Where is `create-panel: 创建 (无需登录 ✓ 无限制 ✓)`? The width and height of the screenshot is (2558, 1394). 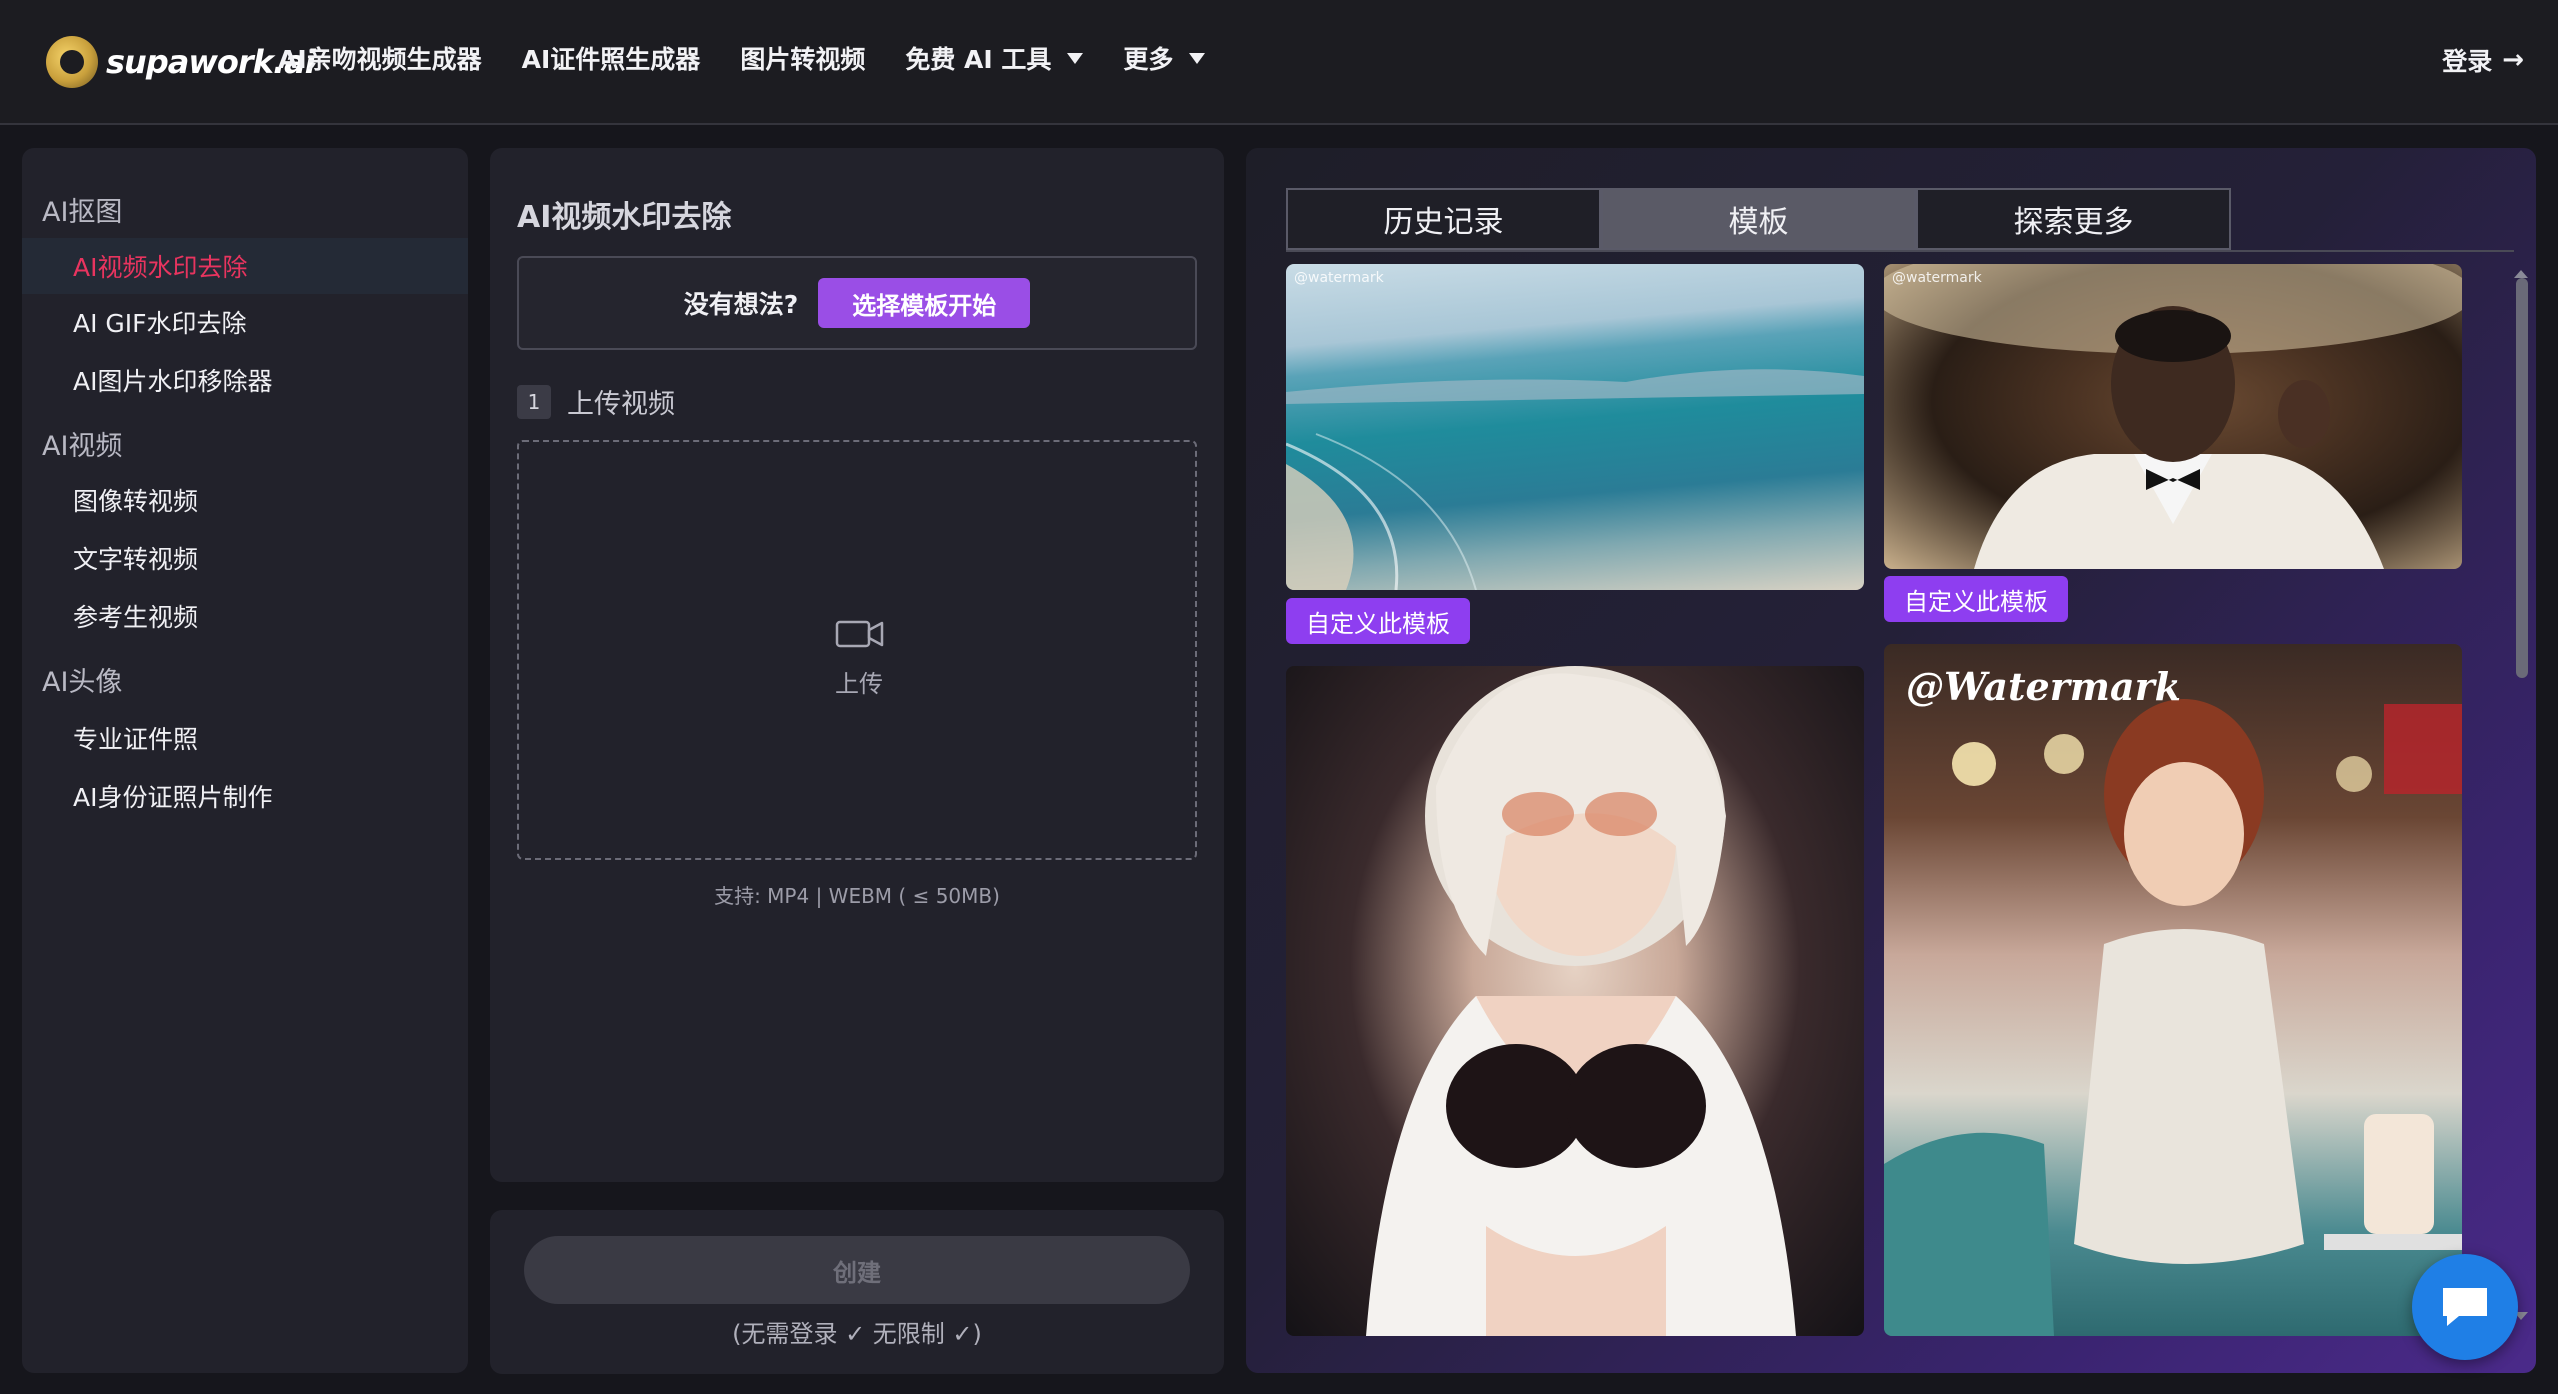
create-panel: 创建 (无需登录 ✓ 无限制 ✓) is located at coordinates (857, 1292).